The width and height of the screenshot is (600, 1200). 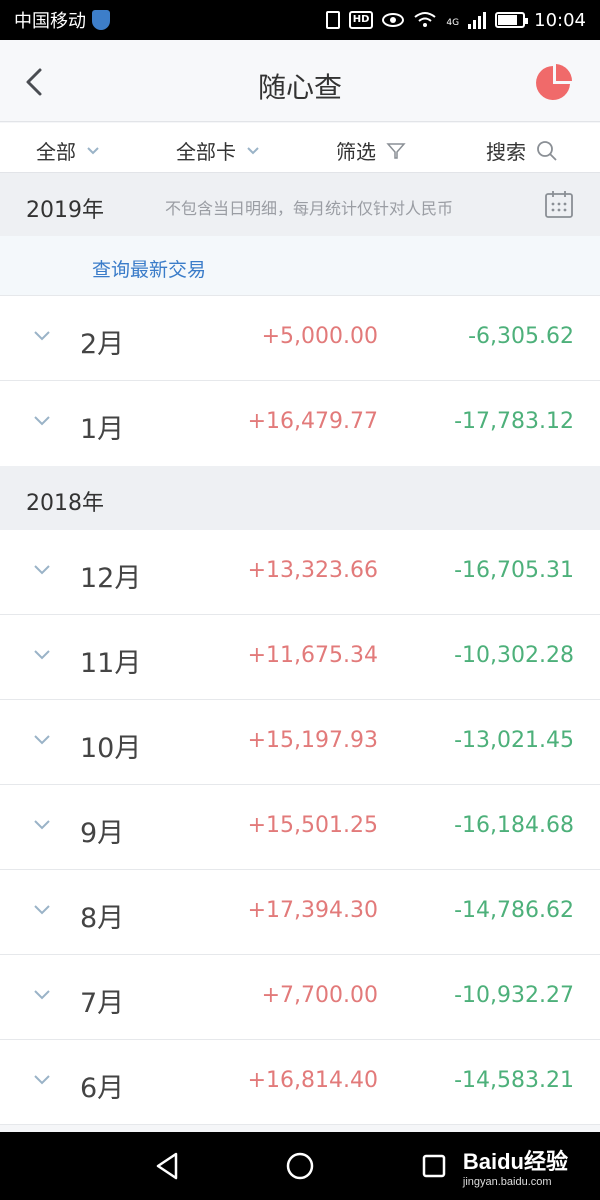 What do you see at coordinates (111, 748) in the screenshot?
I see `month-label: 10月` at bounding box center [111, 748].